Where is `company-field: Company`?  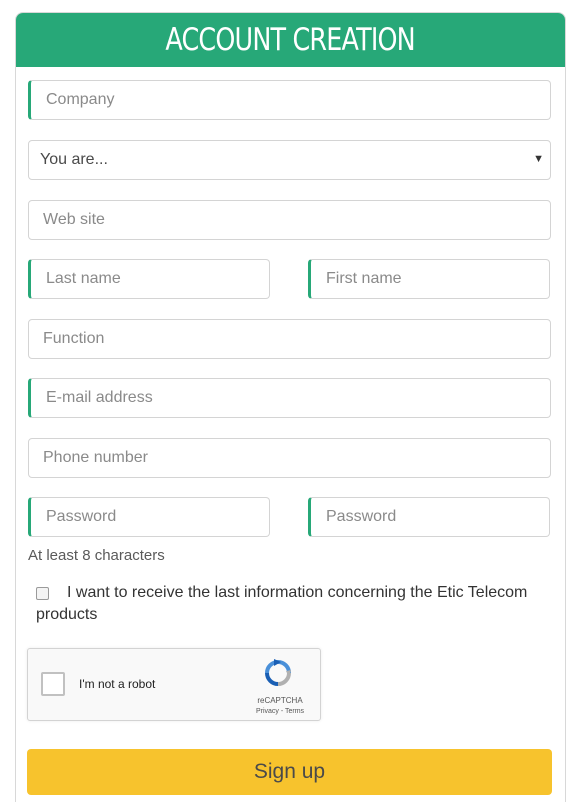 company-field: Company is located at coordinates (289, 100).